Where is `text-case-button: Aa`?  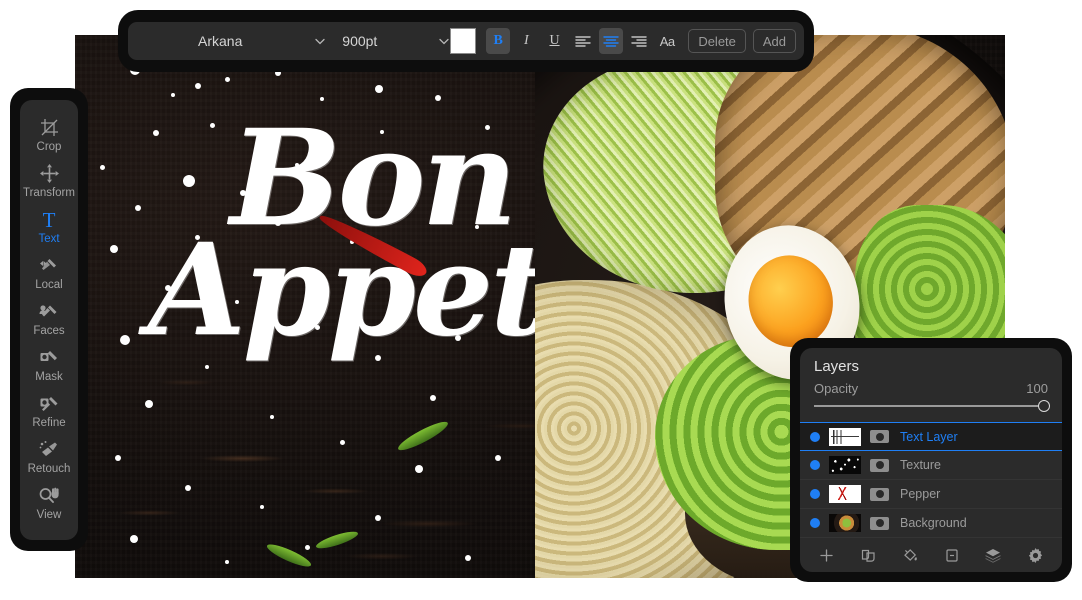 text-case-button: Aa is located at coordinates (667, 41).